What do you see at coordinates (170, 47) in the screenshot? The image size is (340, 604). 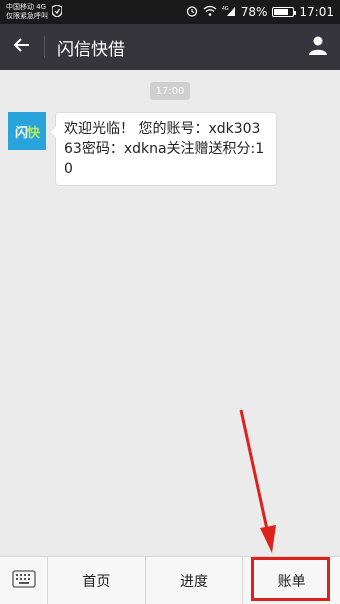 I see `app-header: 闪信快借` at bounding box center [170, 47].